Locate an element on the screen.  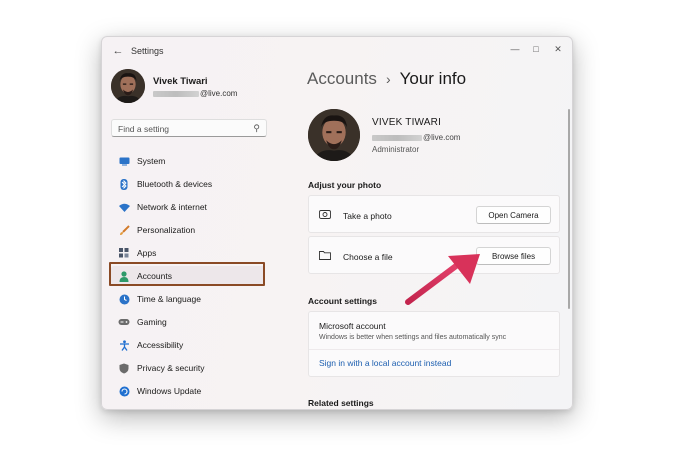
choose-file-label: Choose a file is located at coordinates (368, 257).